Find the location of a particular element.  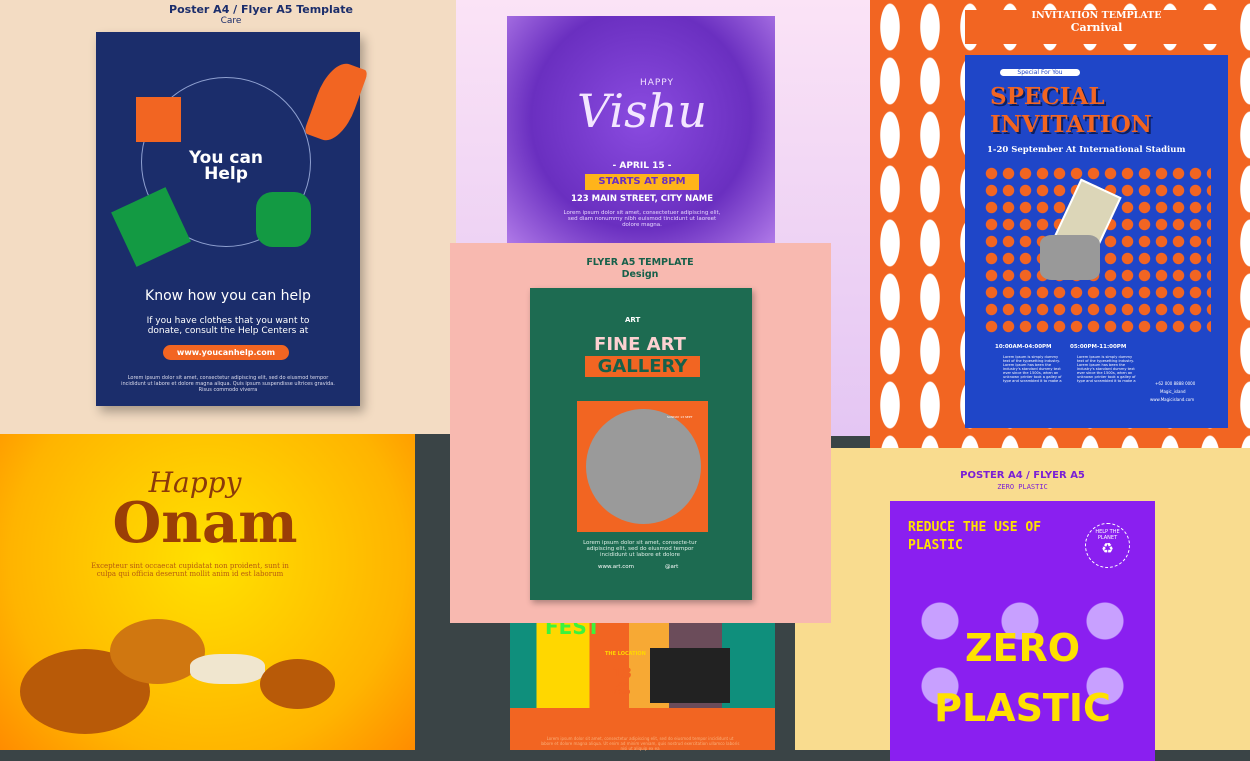

fest-location: THE LOCATION is located at coordinates (625, 654).